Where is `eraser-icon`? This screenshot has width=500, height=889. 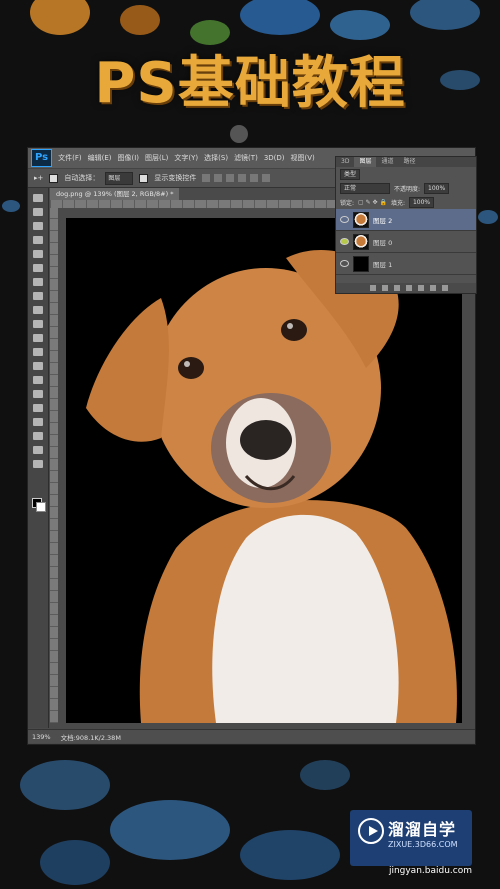 eraser-icon is located at coordinates (38, 338).